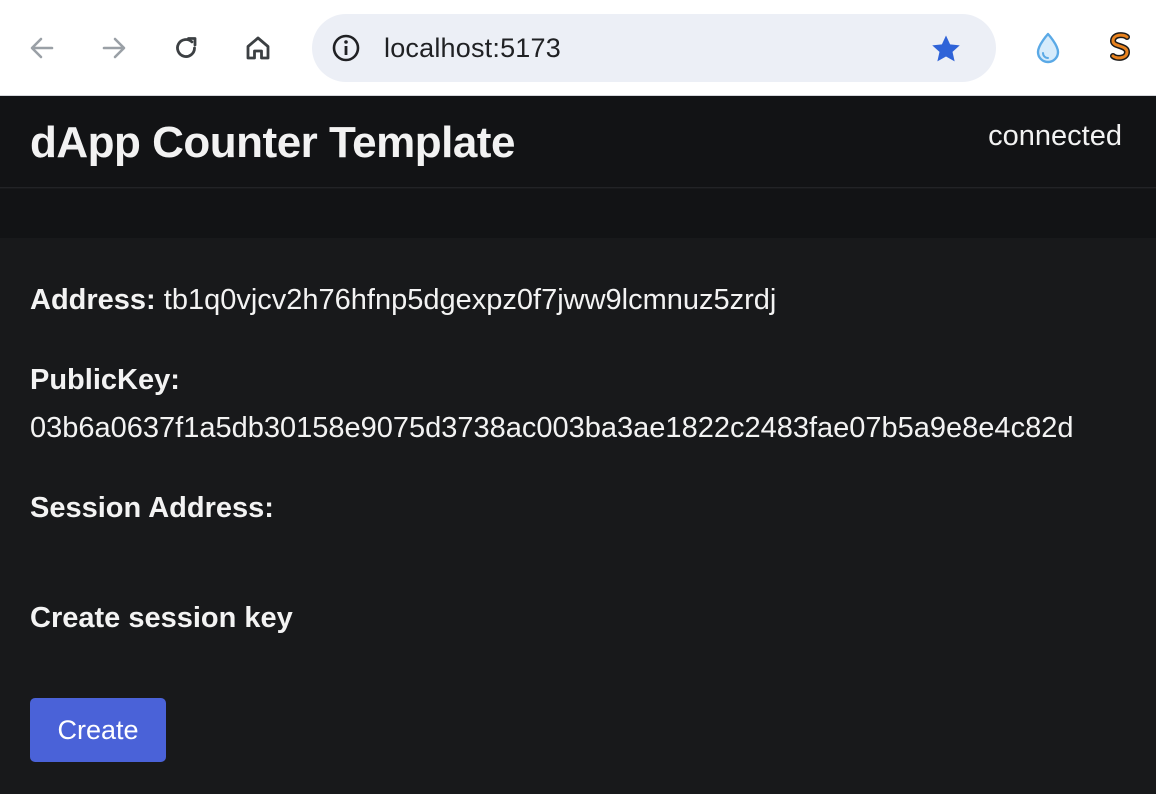  I want to click on address-bar: localhost:5173, so click(654, 48).